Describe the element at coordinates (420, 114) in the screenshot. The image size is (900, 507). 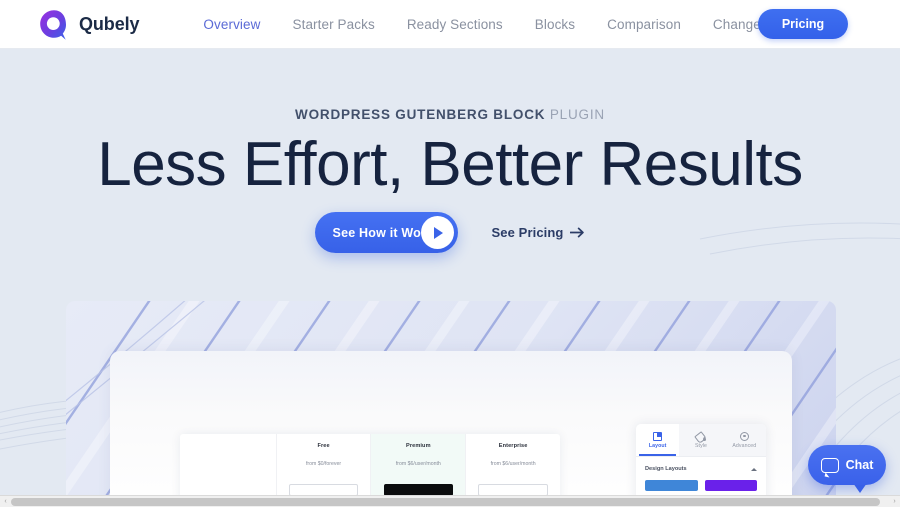
I see `hero-eyebrow-bold: WORDPRESS GUTENBERG BLOCK` at that location.